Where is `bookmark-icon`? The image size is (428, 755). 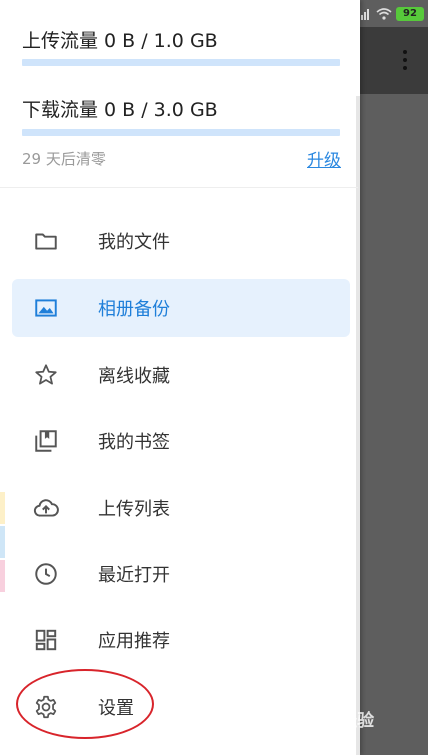 bookmark-icon is located at coordinates (46, 441).